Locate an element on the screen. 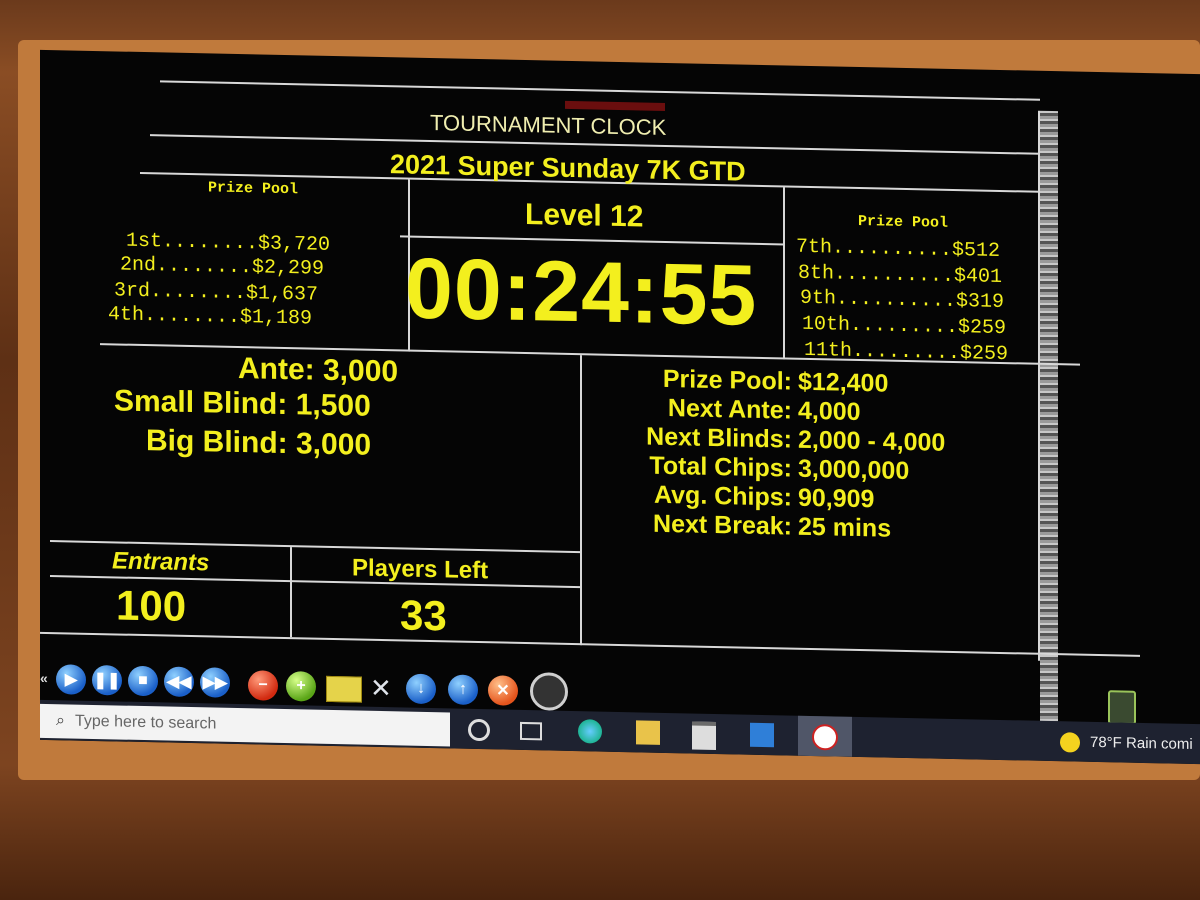 The image size is (1200, 900). clock-app-taskbar-button is located at coordinates (825, 736).